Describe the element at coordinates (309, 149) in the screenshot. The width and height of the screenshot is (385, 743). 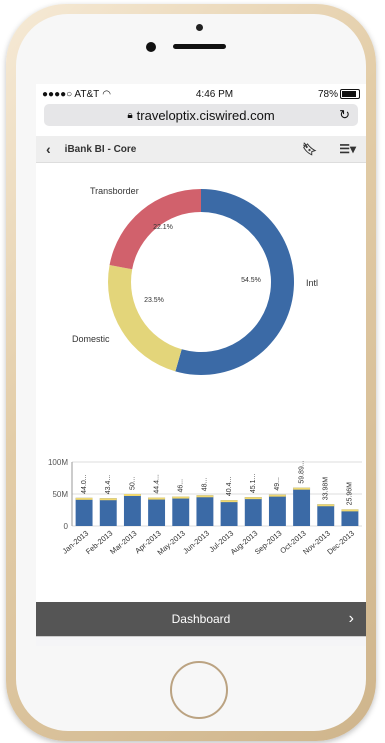
I see `bookmark-icon: 🔖︎` at that location.